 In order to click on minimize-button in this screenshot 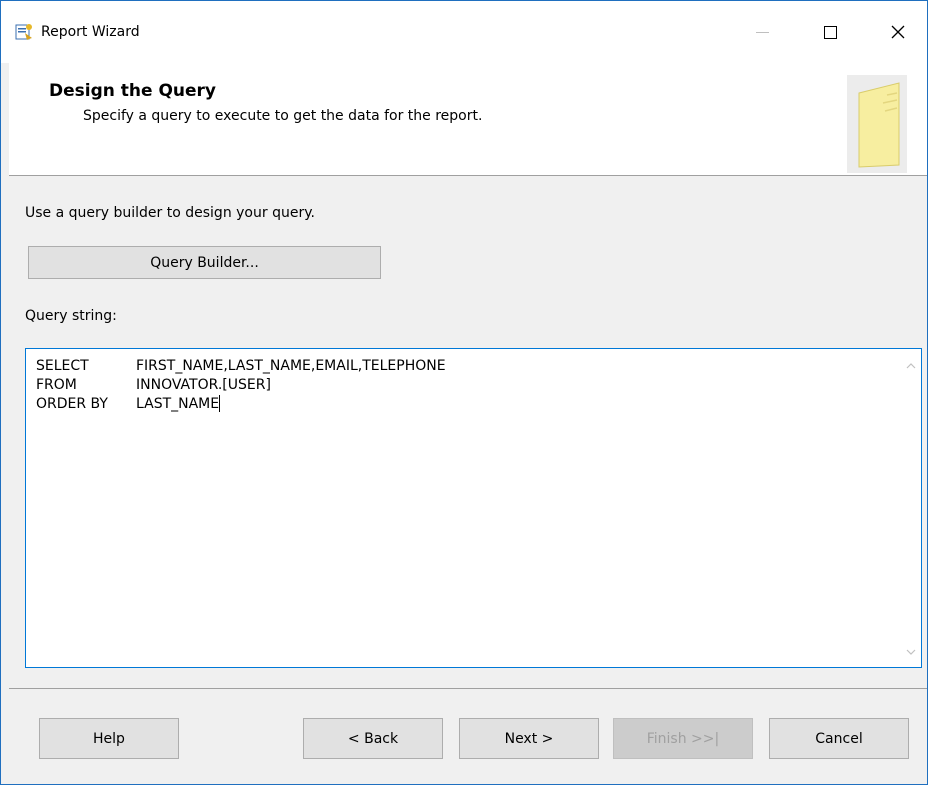, I will do `click(762, 32)`.